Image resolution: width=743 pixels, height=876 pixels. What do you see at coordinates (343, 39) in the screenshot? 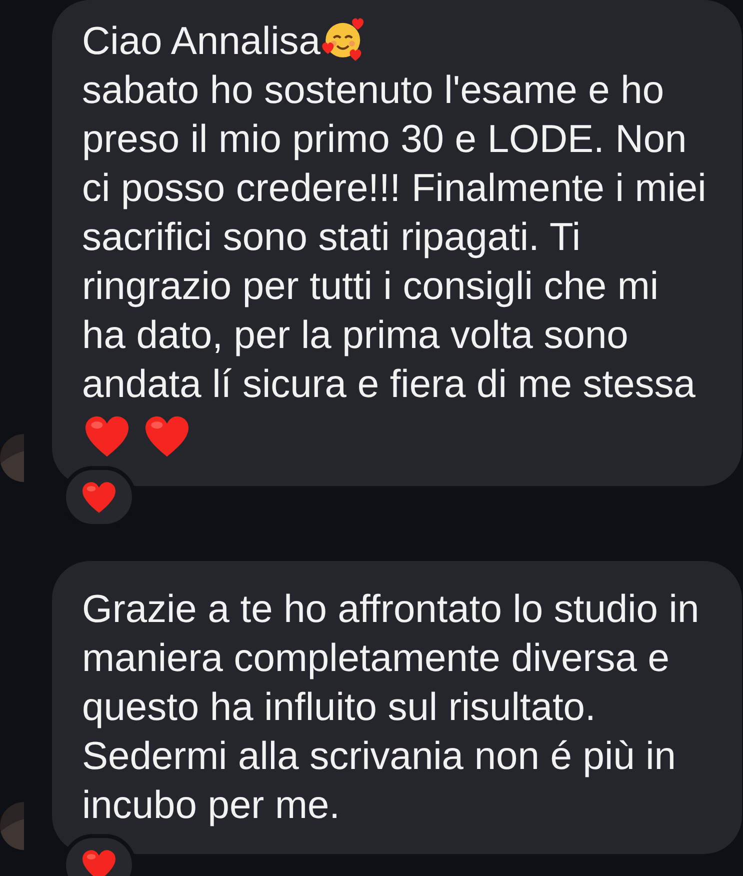
I see `smiling-face-with-hearts-icon` at bounding box center [343, 39].